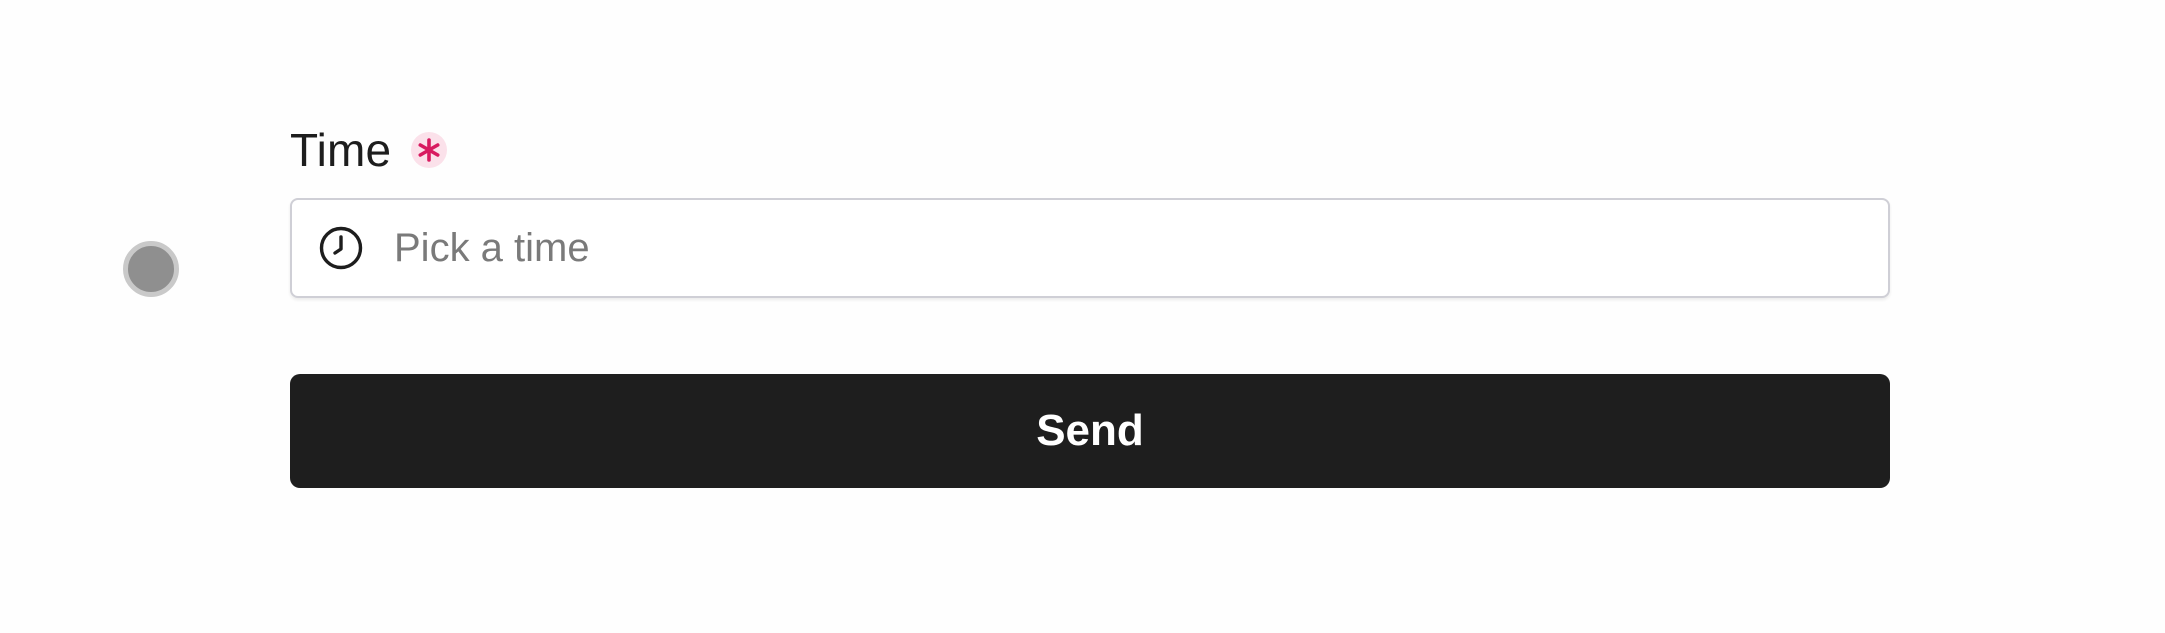  What do you see at coordinates (341, 248) in the screenshot?
I see `clock-icon` at bounding box center [341, 248].